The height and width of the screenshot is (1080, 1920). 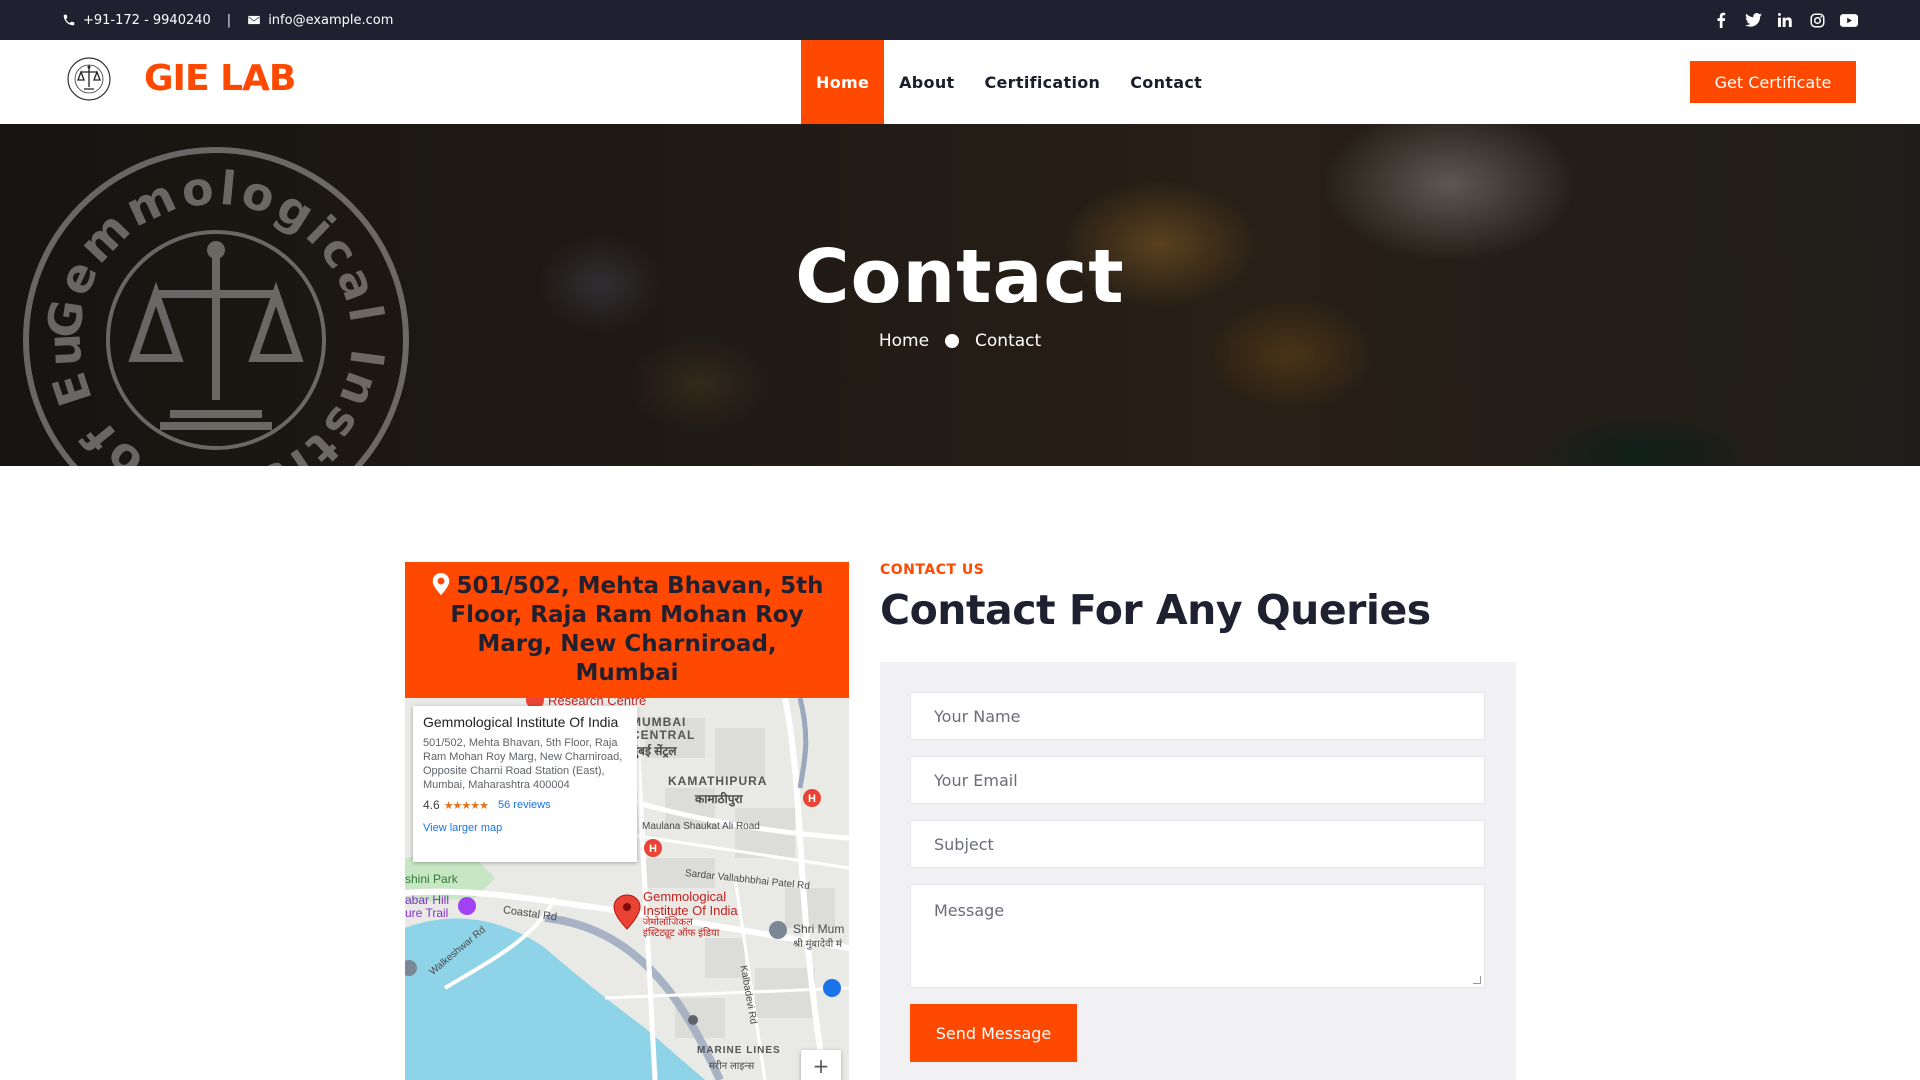 I want to click on nav-item-about: About, so click(x=926, y=82).